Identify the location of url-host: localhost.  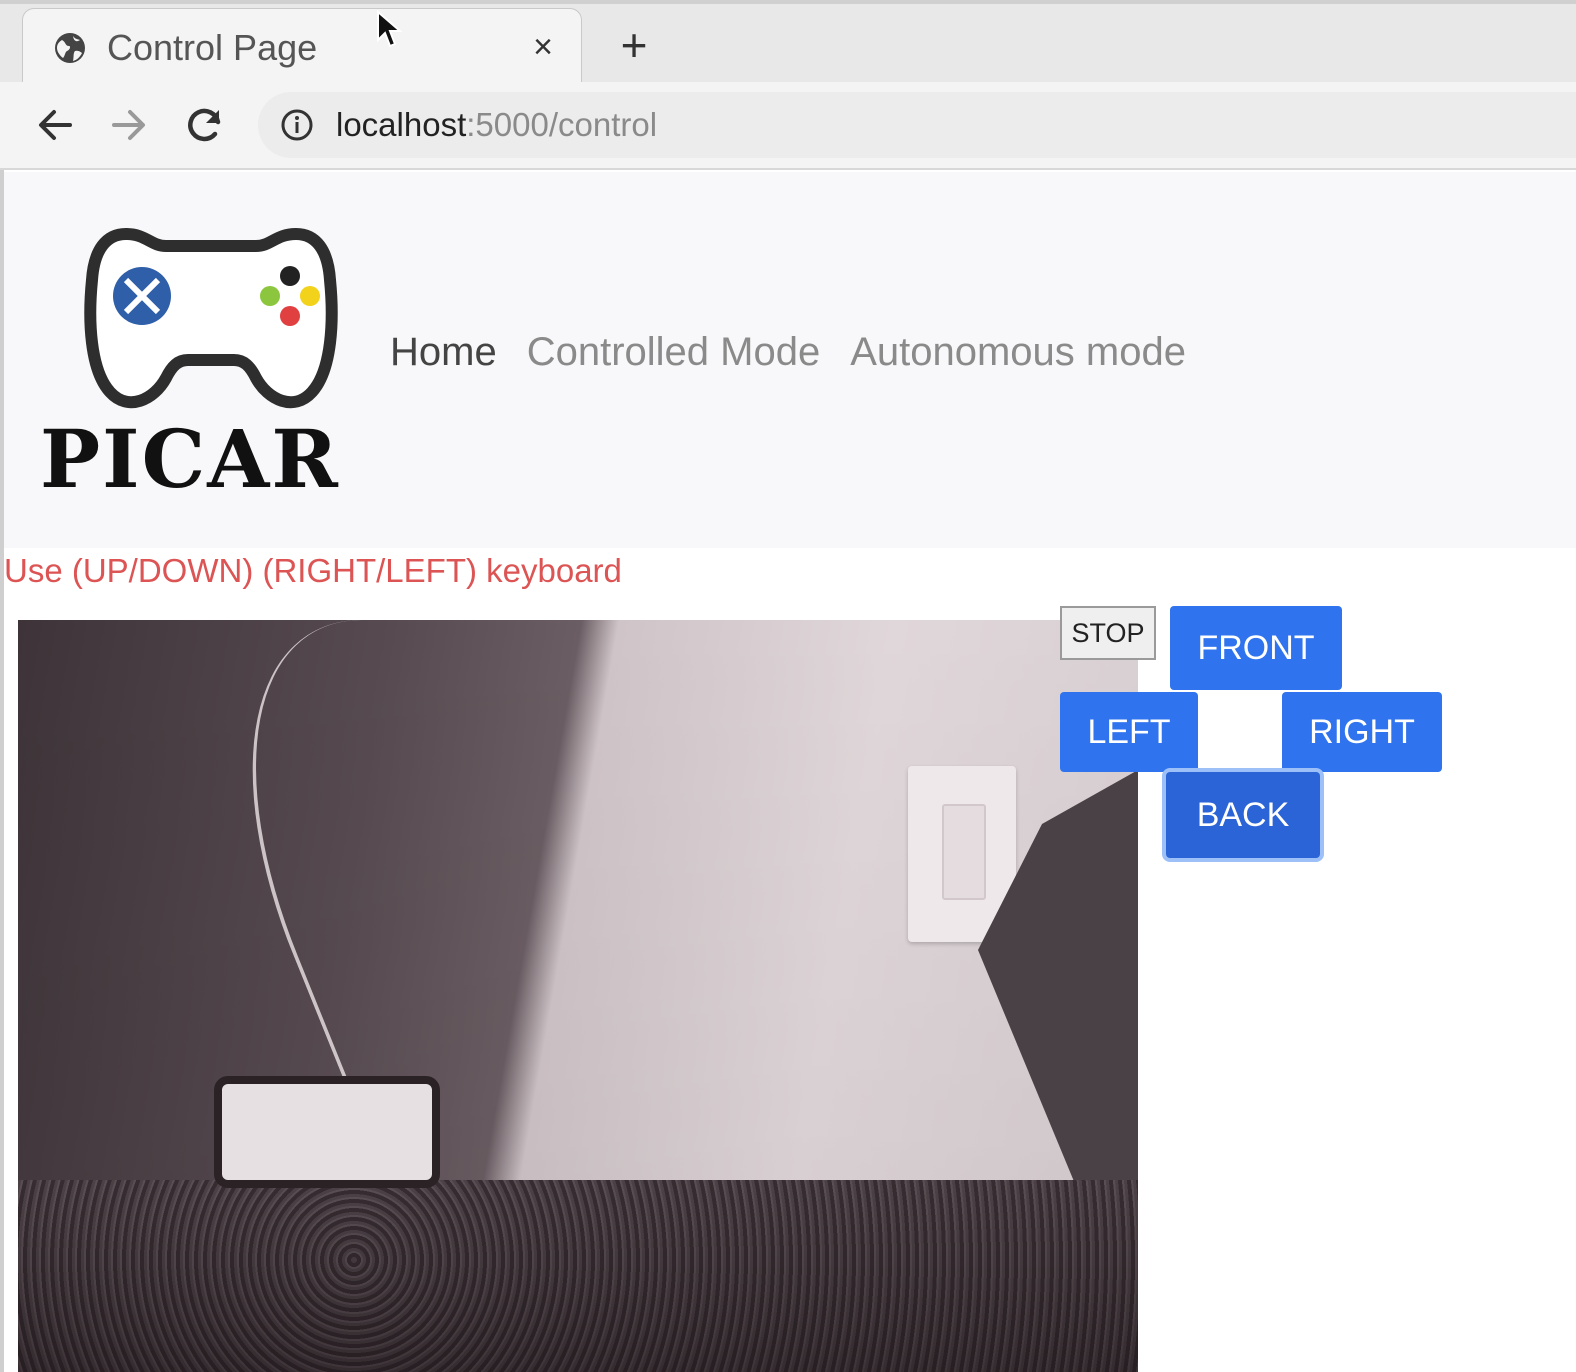
(401, 124).